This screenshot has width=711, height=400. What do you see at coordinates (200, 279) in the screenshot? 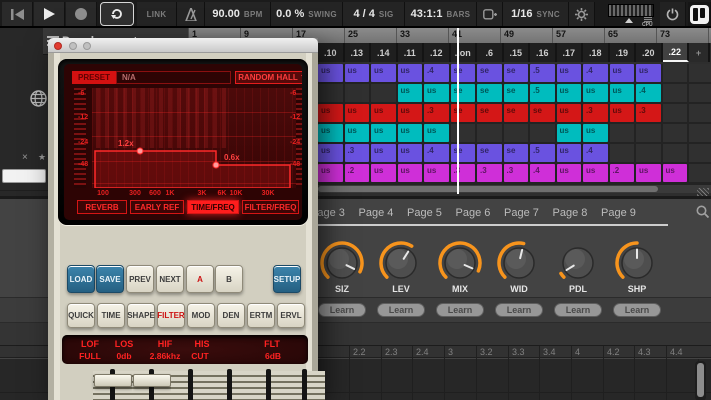
I see `a-button: A` at bounding box center [200, 279].